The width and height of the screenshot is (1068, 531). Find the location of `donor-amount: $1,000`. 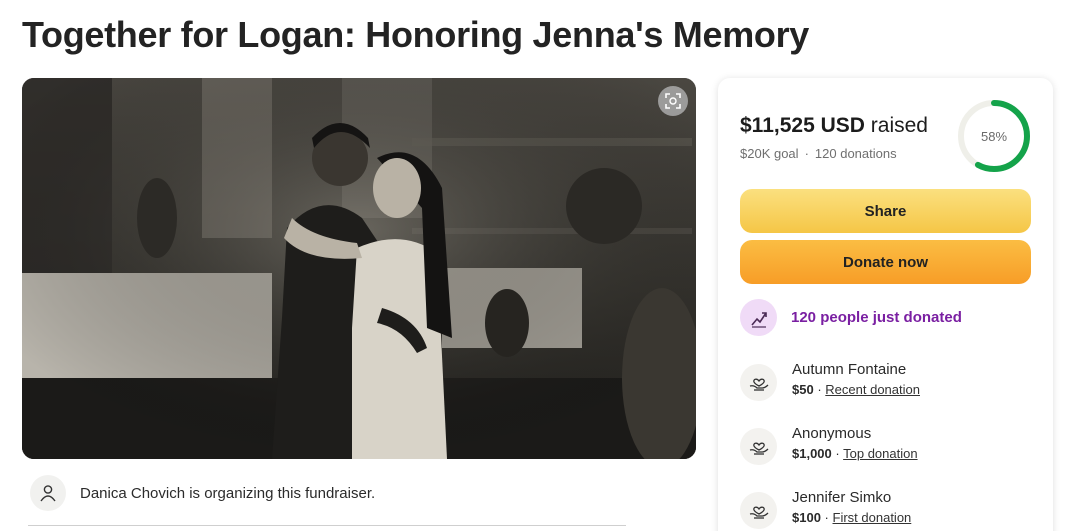

donor-amount: $1,000 is located at coordinates (812, 453).